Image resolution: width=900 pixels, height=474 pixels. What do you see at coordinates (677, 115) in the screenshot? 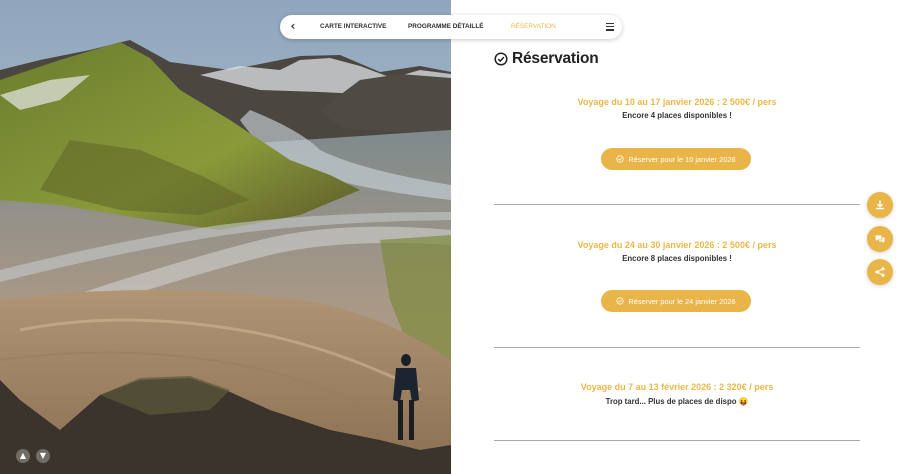
I see `trip-availability: Encore 4 places disponibles !` at bounding box center [677, 115].